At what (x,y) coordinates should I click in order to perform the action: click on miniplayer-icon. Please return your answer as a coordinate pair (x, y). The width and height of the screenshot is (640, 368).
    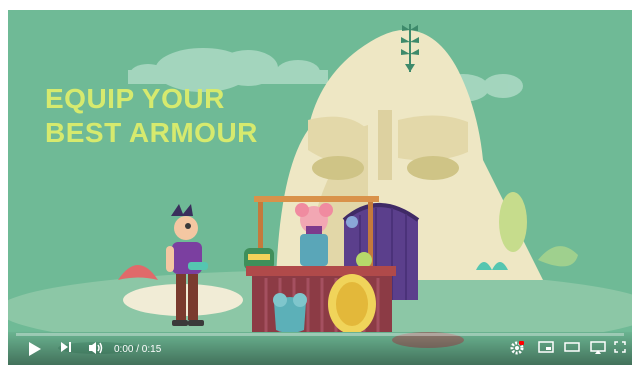
    Looking at the image, I should click on (546, 347).